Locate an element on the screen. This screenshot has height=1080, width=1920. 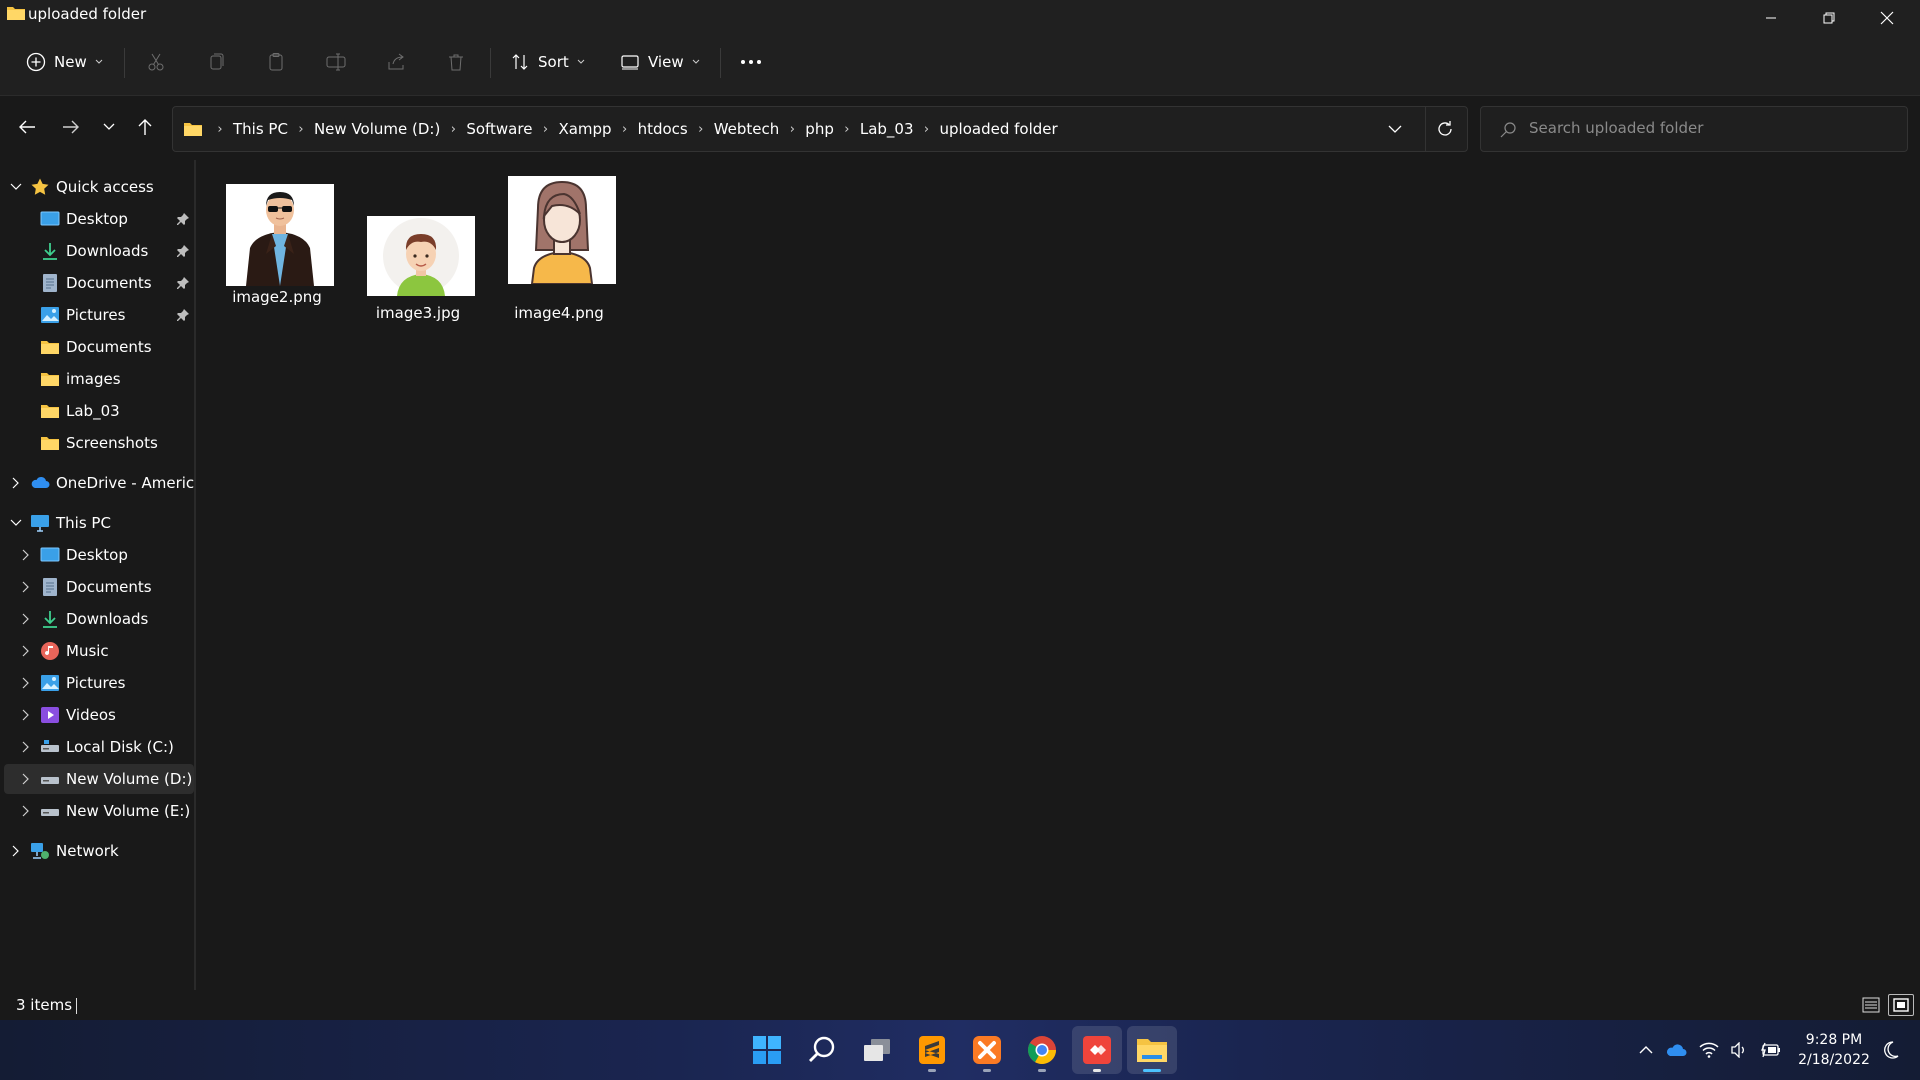
taskbar-app-file-explorer is located at coordinates (1152, 1050).